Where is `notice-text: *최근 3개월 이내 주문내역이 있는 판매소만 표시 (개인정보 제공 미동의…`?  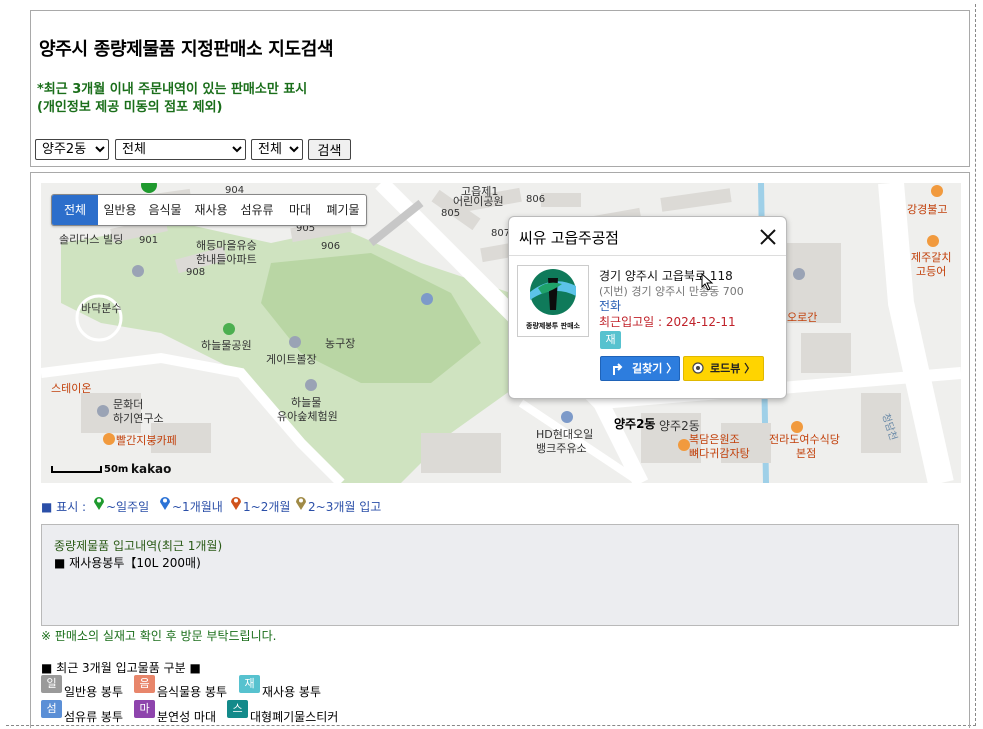
notice-text: *최근 3개월 이내 주문내역이 있는 판매소만 표시 (개인정보 제공 미동의… is located at coordinates (172, 99).